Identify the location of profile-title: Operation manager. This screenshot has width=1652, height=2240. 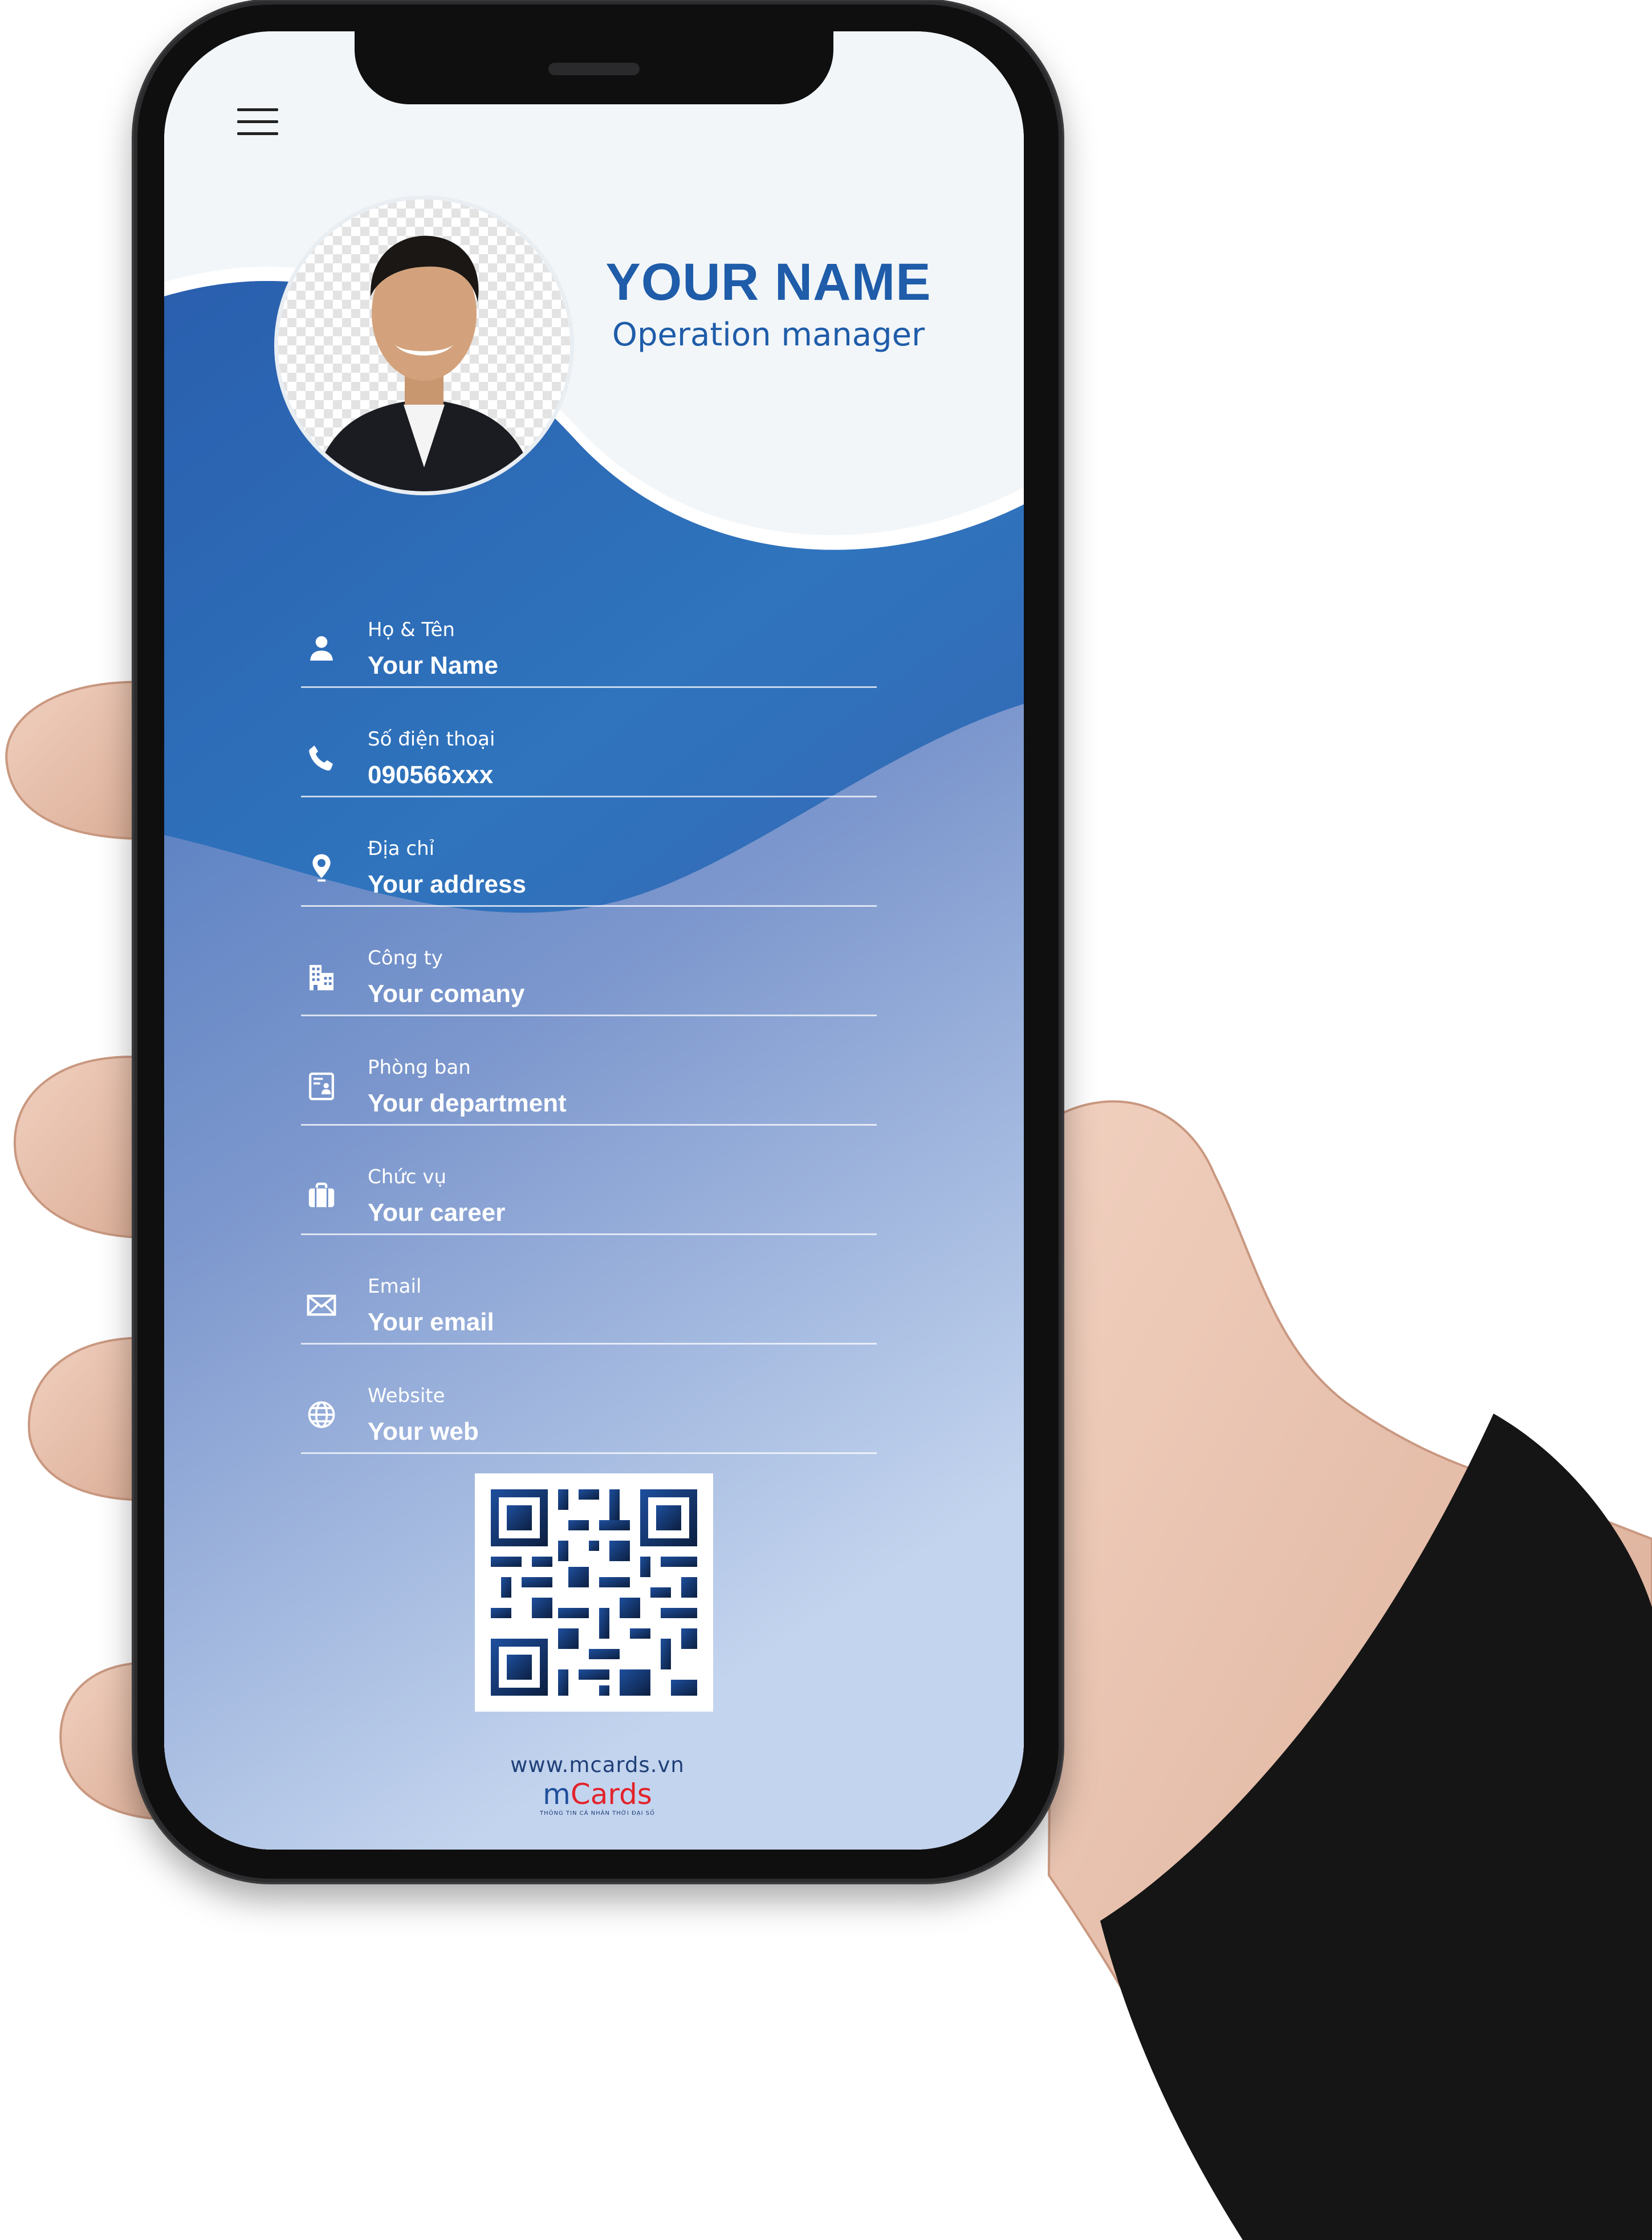
(768, 334).